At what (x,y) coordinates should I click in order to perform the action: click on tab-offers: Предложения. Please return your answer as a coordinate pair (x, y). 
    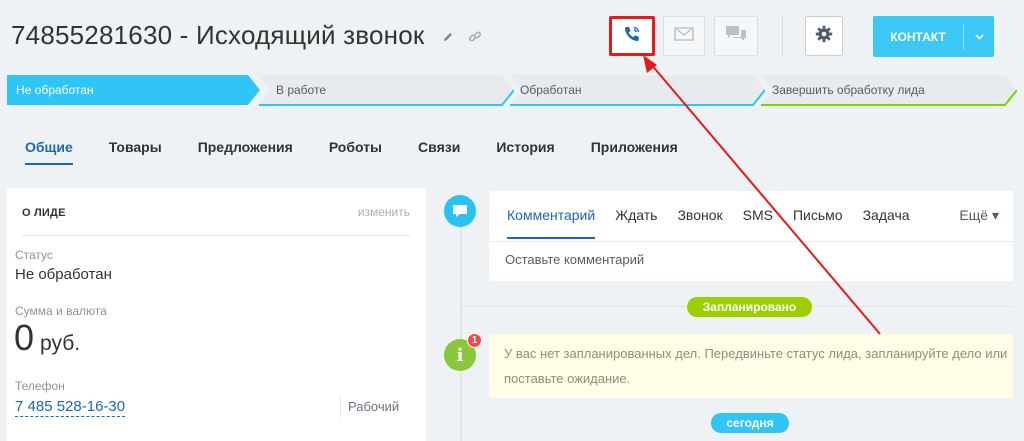
    Looking at the image, I should click on (245, 152).